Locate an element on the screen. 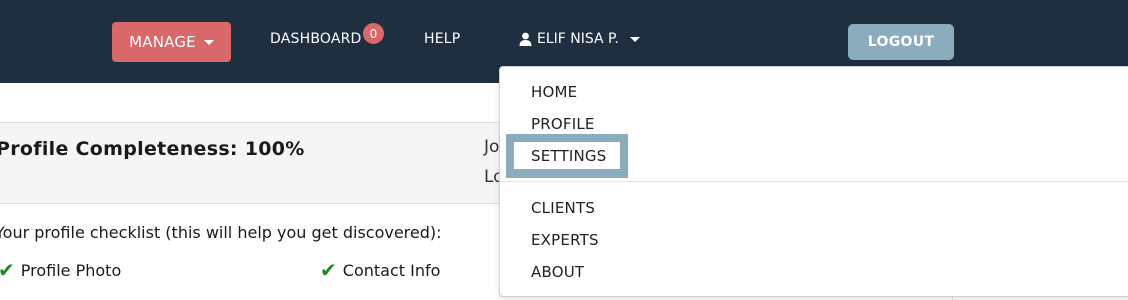  nav-help-link: HELP is located at coordinates (442, 39).